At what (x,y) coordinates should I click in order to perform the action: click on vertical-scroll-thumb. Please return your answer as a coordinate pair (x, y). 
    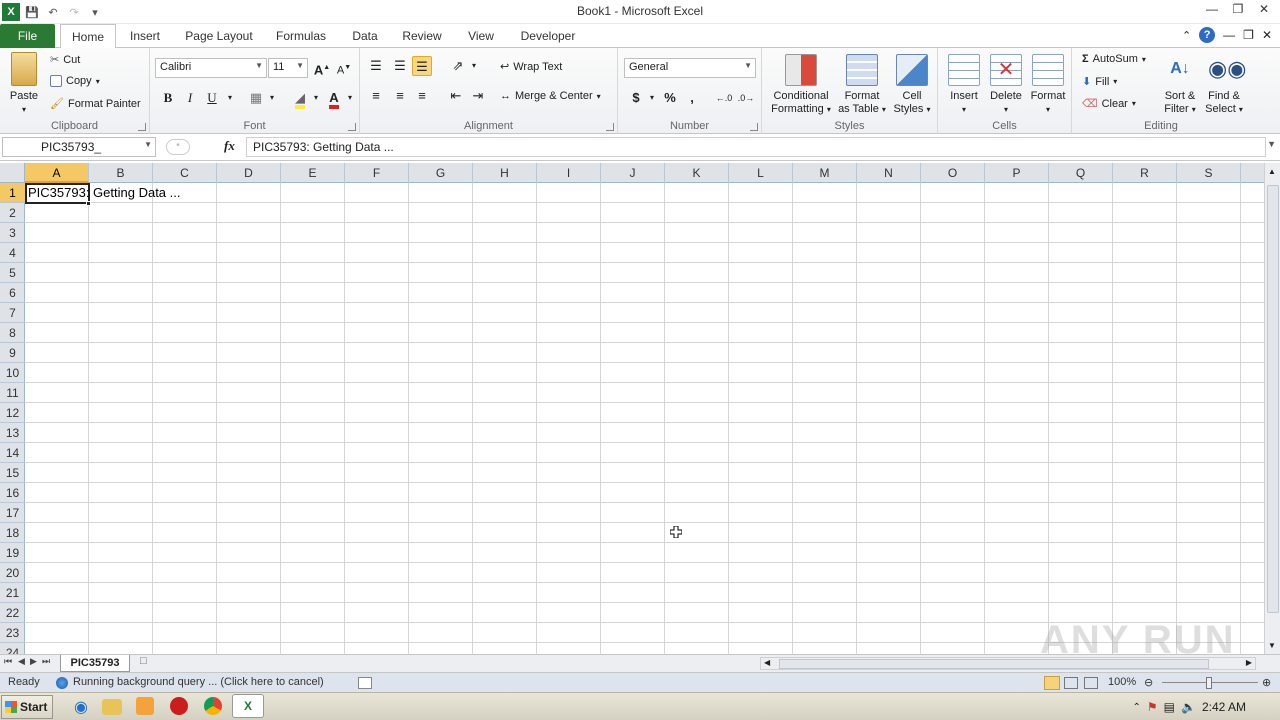
    Looking at the image, I should click on (1273, 399).